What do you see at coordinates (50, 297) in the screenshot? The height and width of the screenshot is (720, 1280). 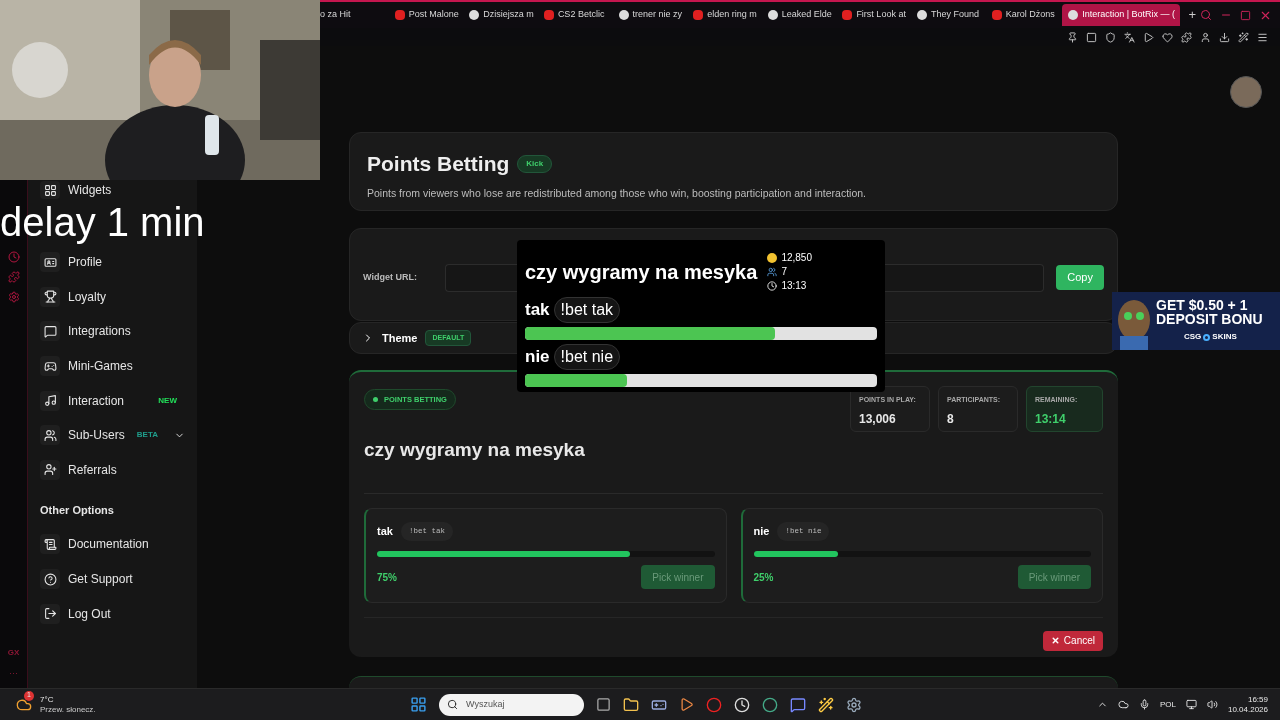 I see `trophy-icon` at bounding box center [50, 297].